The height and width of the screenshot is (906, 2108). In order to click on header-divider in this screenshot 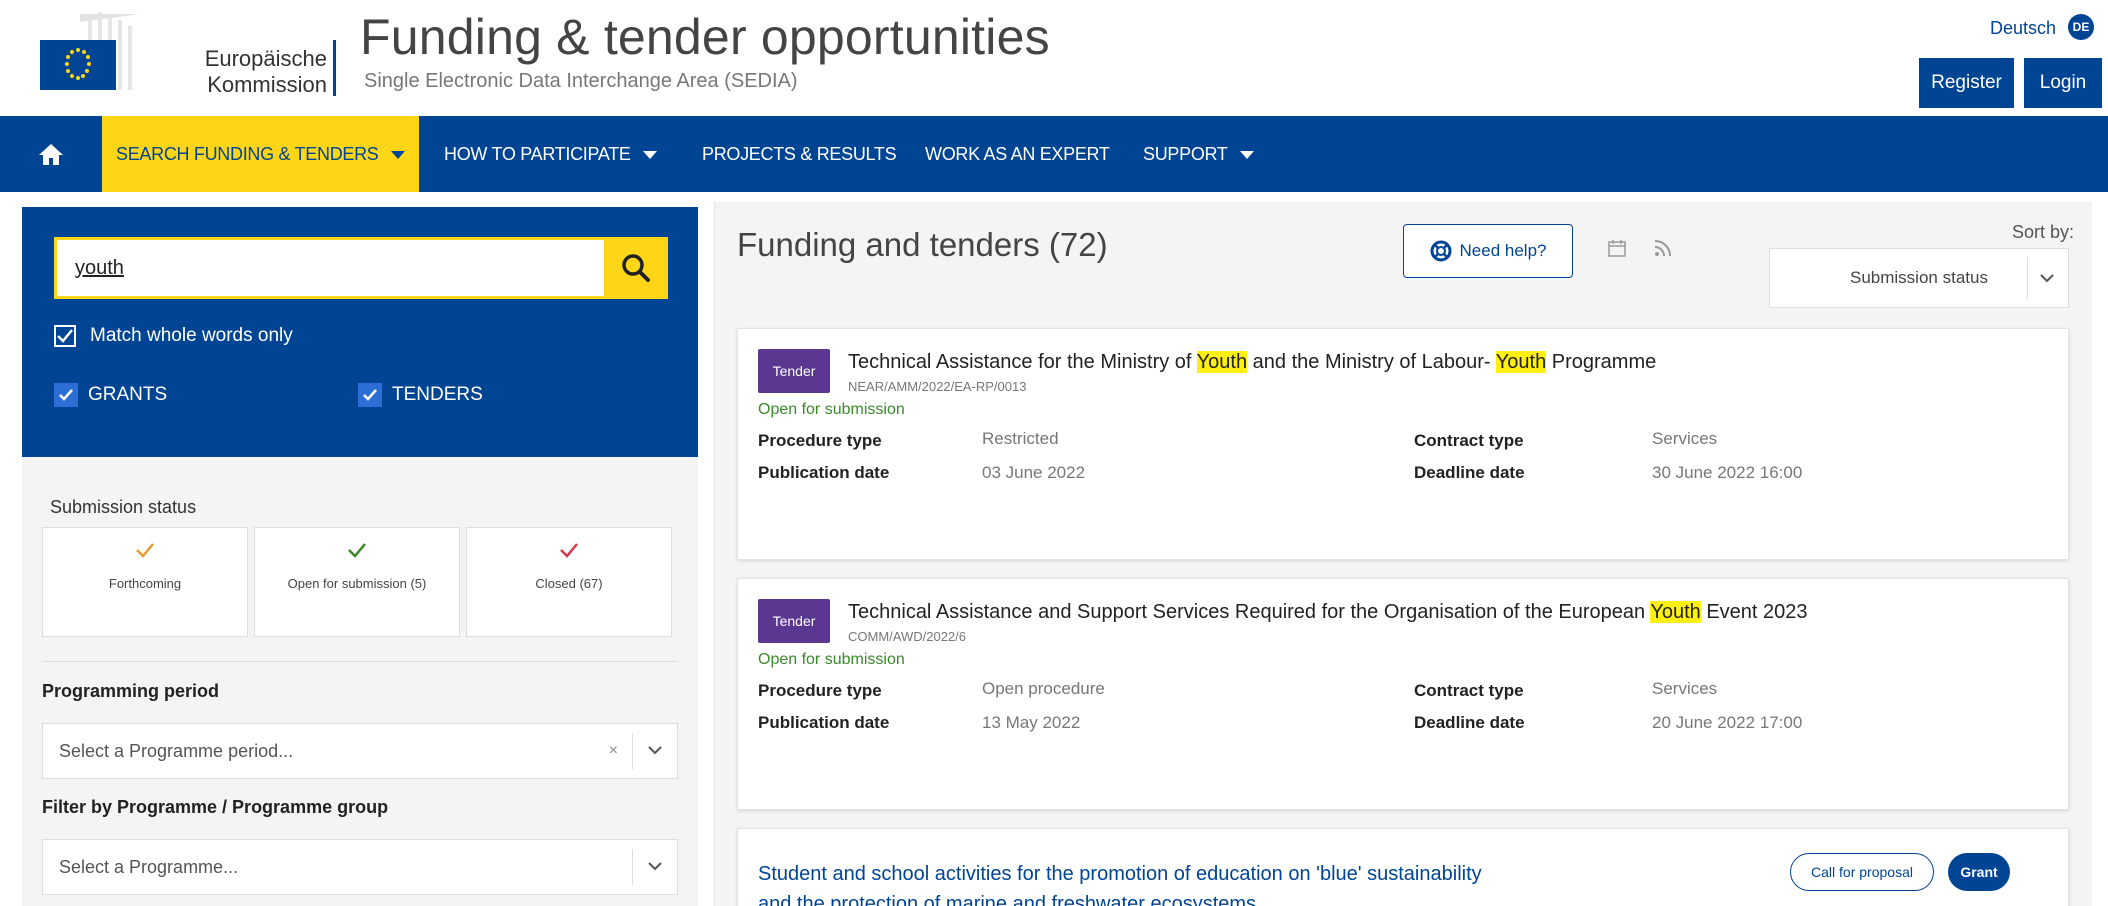, I will do `click(334, 68)`.